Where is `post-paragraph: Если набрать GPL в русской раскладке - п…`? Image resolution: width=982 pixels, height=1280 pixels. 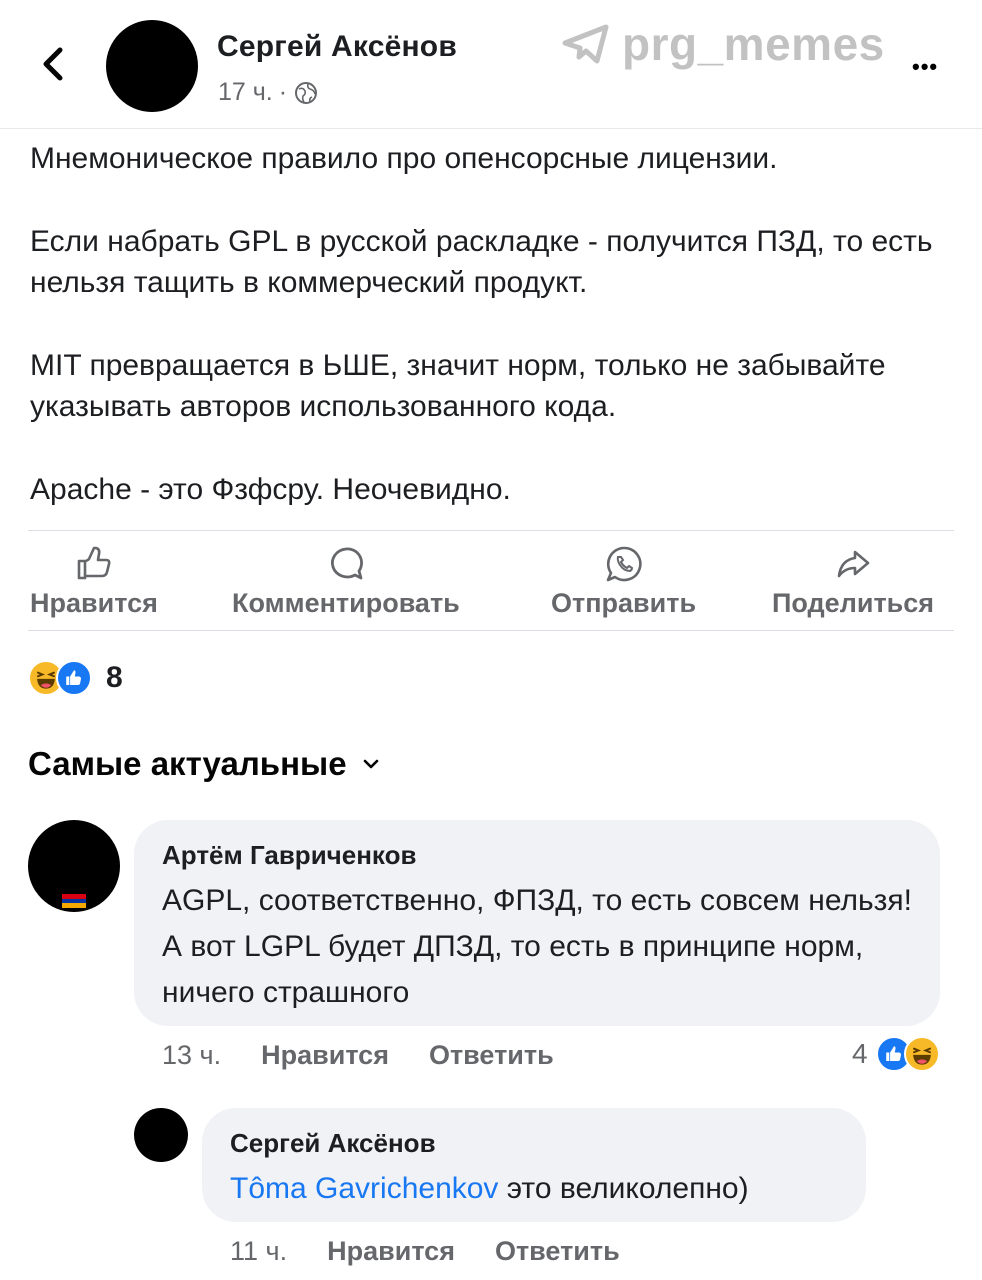 post-paragraph: Если набрать GPL в русской раскладке - п… is located at coordinates (481, 262).